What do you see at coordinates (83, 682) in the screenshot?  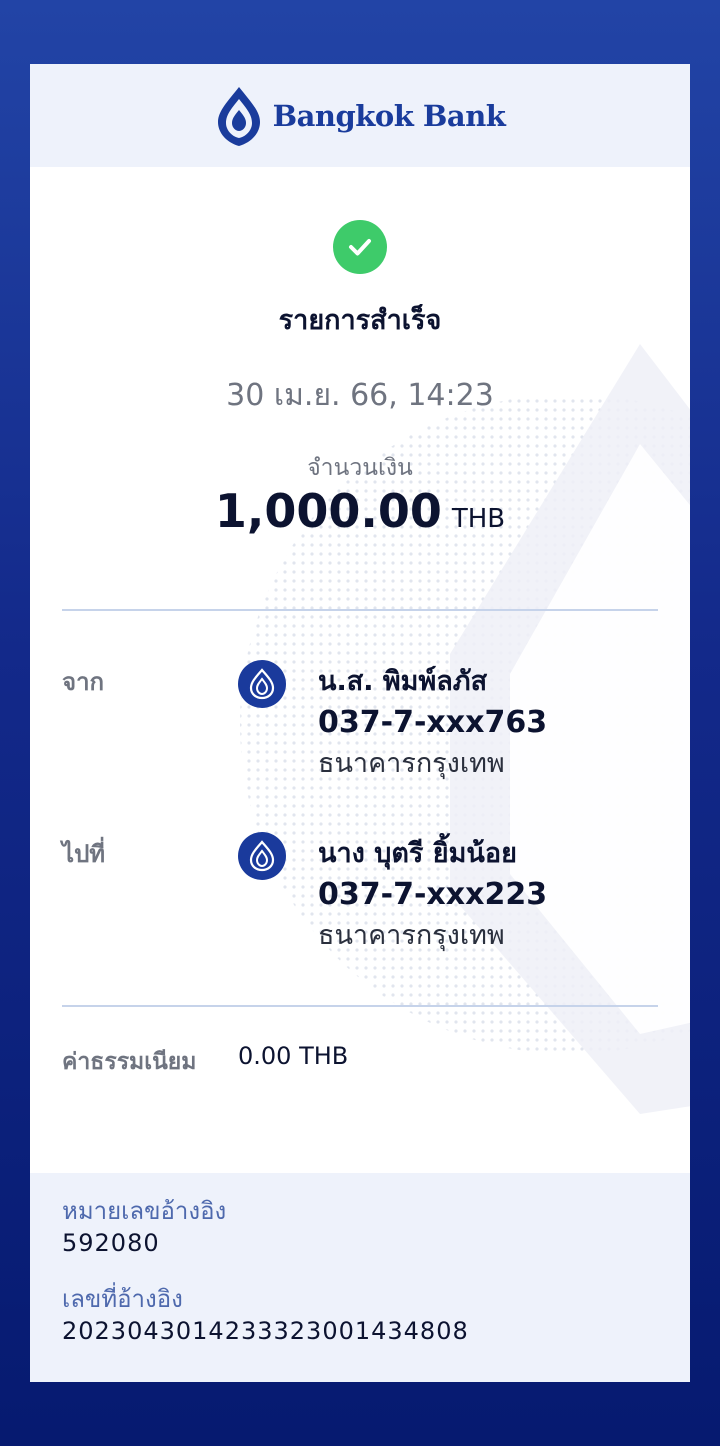 I see `from-label: จาก` at bounding box center [83, 682].